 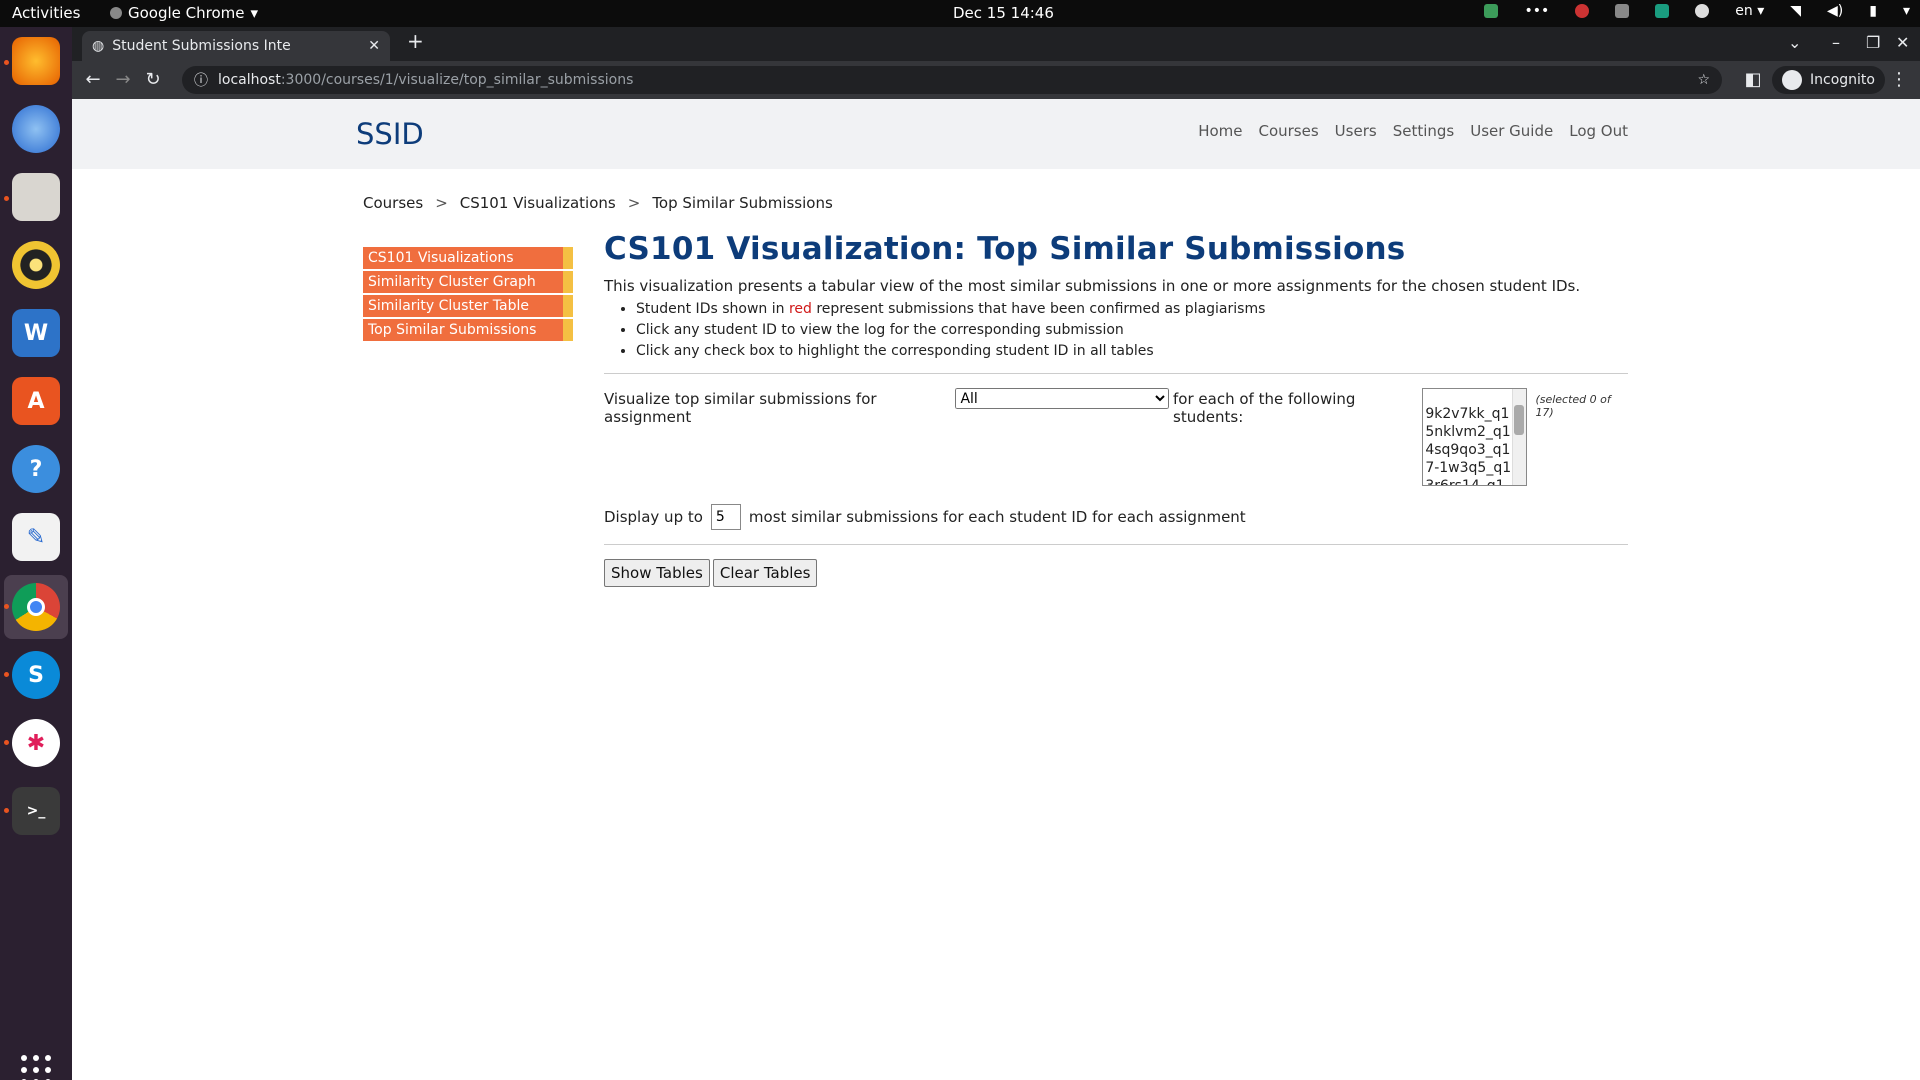 I want to click on back-icon: ←, so click(x=93, y=80).